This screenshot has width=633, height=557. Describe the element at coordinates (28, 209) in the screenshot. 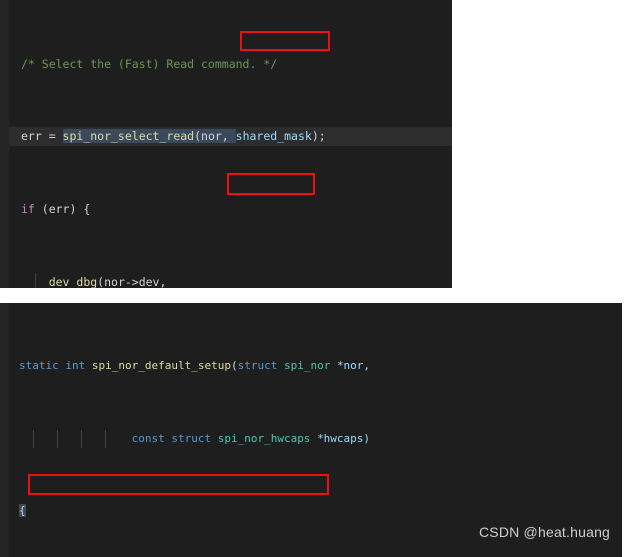

I see `keyword-if: if` at that location.